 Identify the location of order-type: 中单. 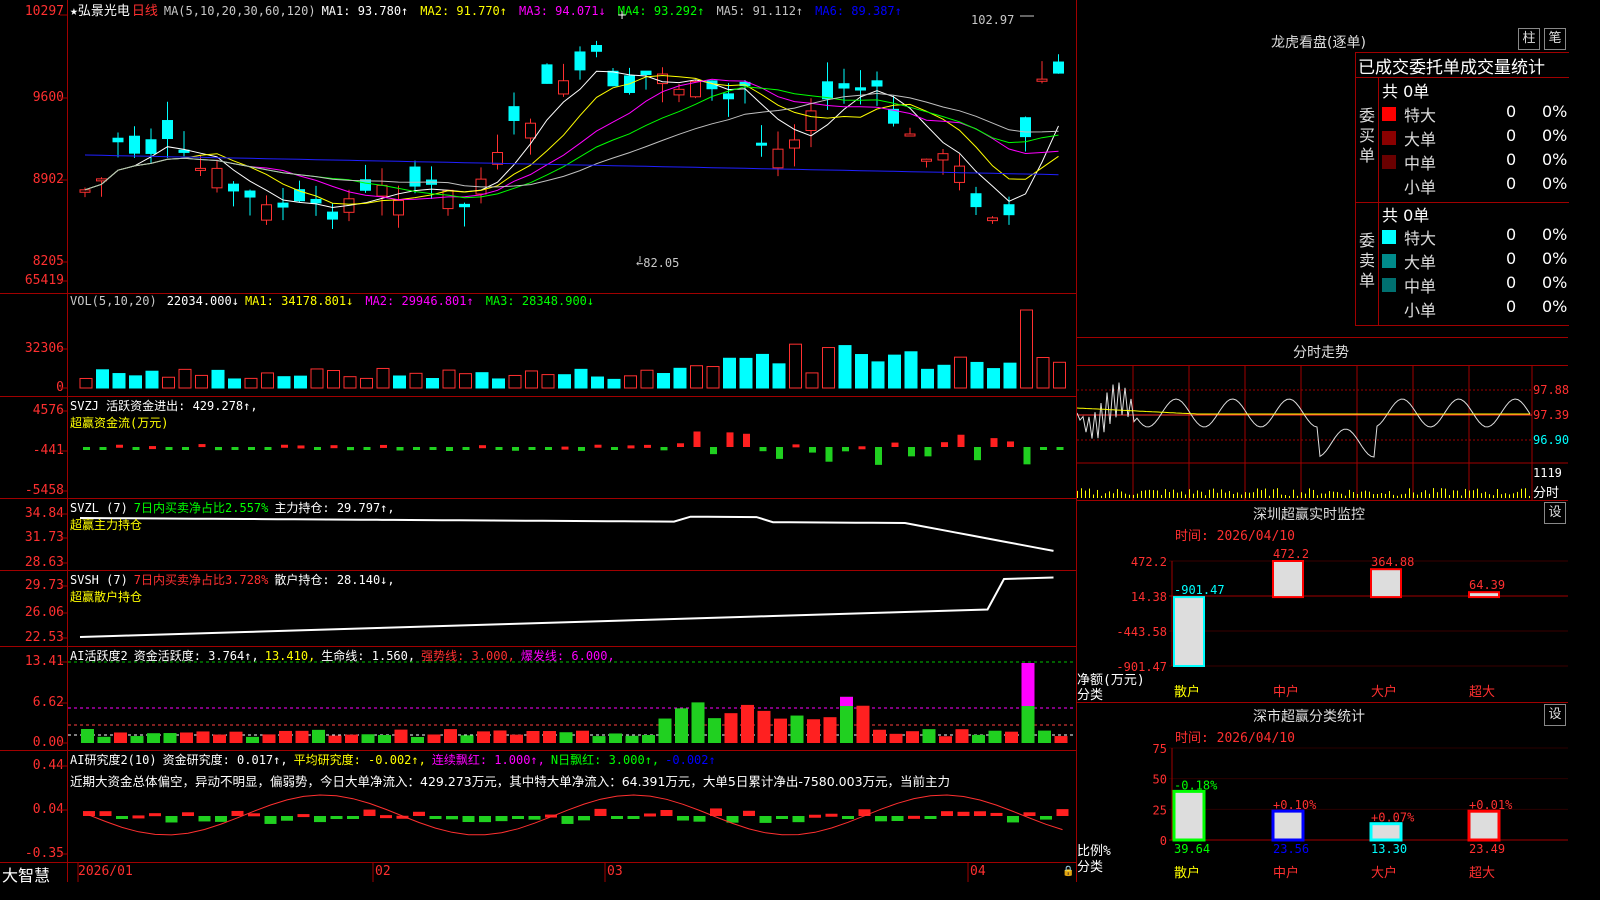
(1420, 163).